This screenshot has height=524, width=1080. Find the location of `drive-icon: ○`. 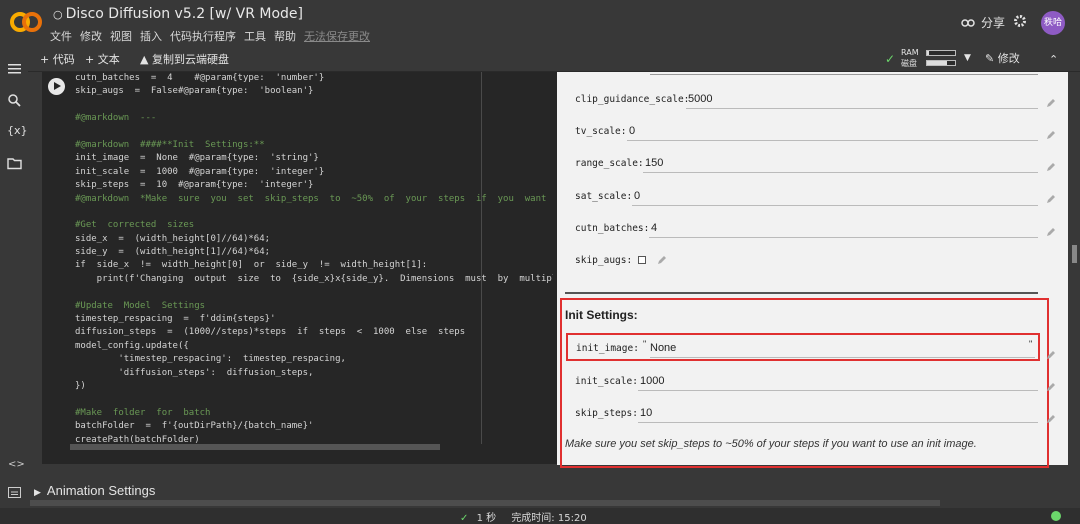

drive-icon: ○ is located at coordinates (58, 14).